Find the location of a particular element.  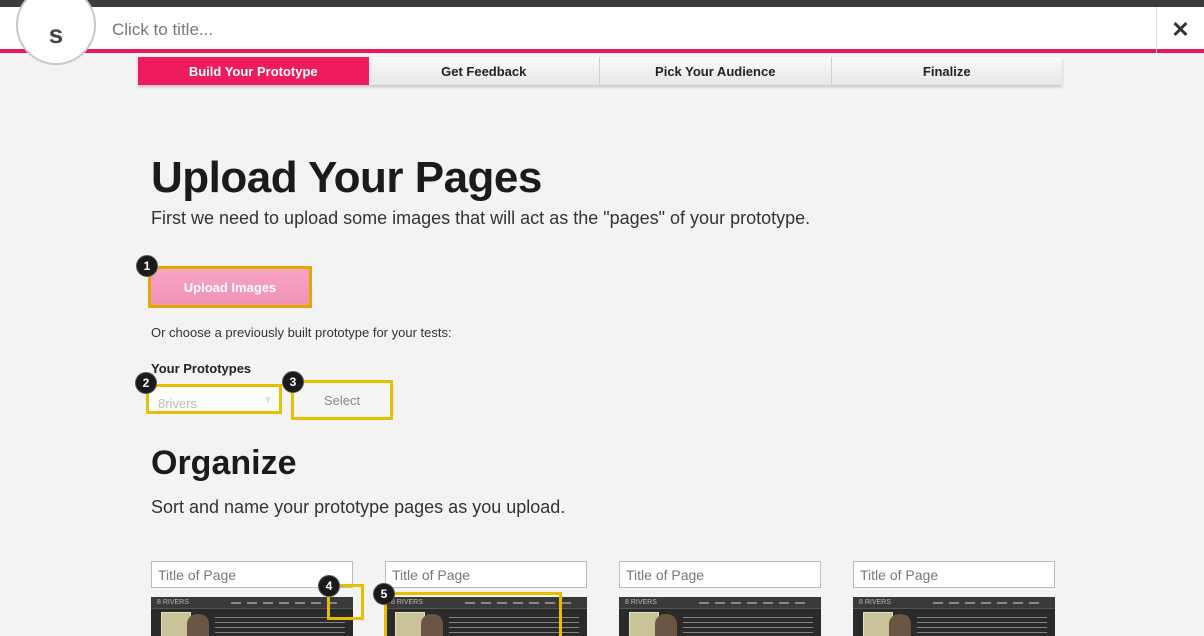

close-icon: ✕ is located at coordinates (1180, 29).